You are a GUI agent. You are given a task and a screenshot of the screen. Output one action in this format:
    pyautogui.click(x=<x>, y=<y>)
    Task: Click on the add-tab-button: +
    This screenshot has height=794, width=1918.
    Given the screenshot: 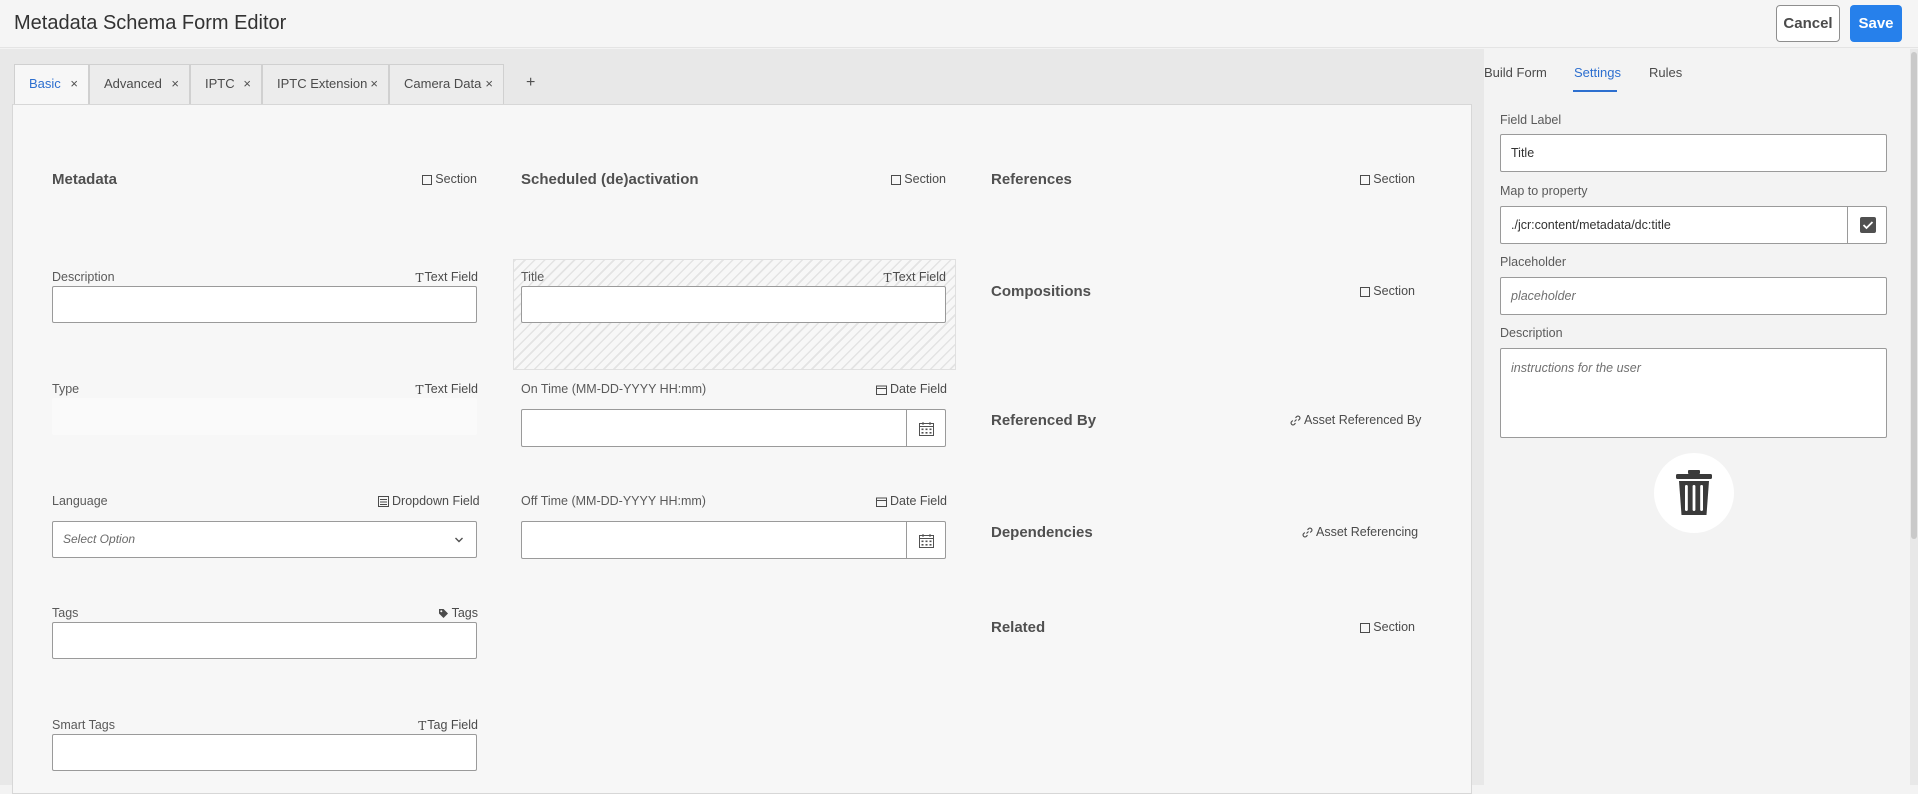 What is the action you would take?
    pyautogui.click(x=530, y=83)
    